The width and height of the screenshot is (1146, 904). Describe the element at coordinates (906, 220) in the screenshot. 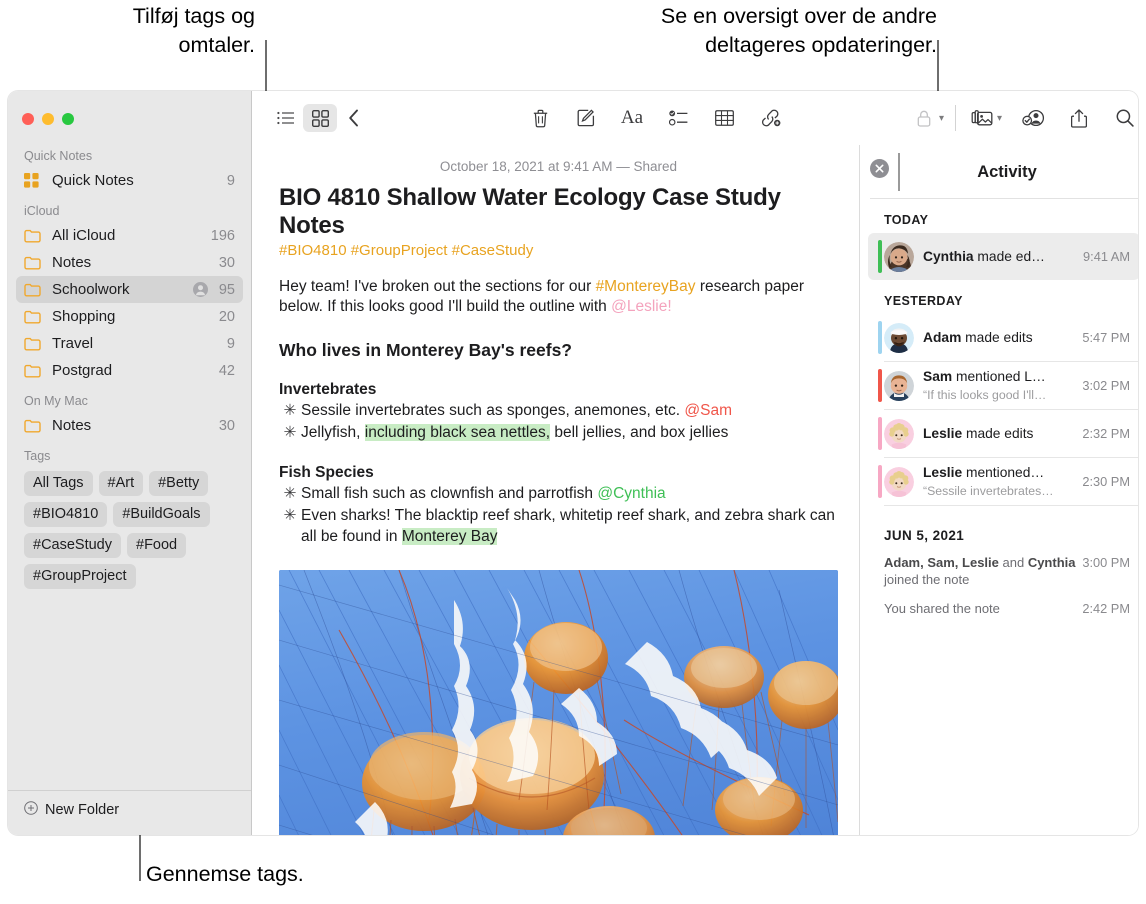

I see `activity-group-label: TODAY` at that location.